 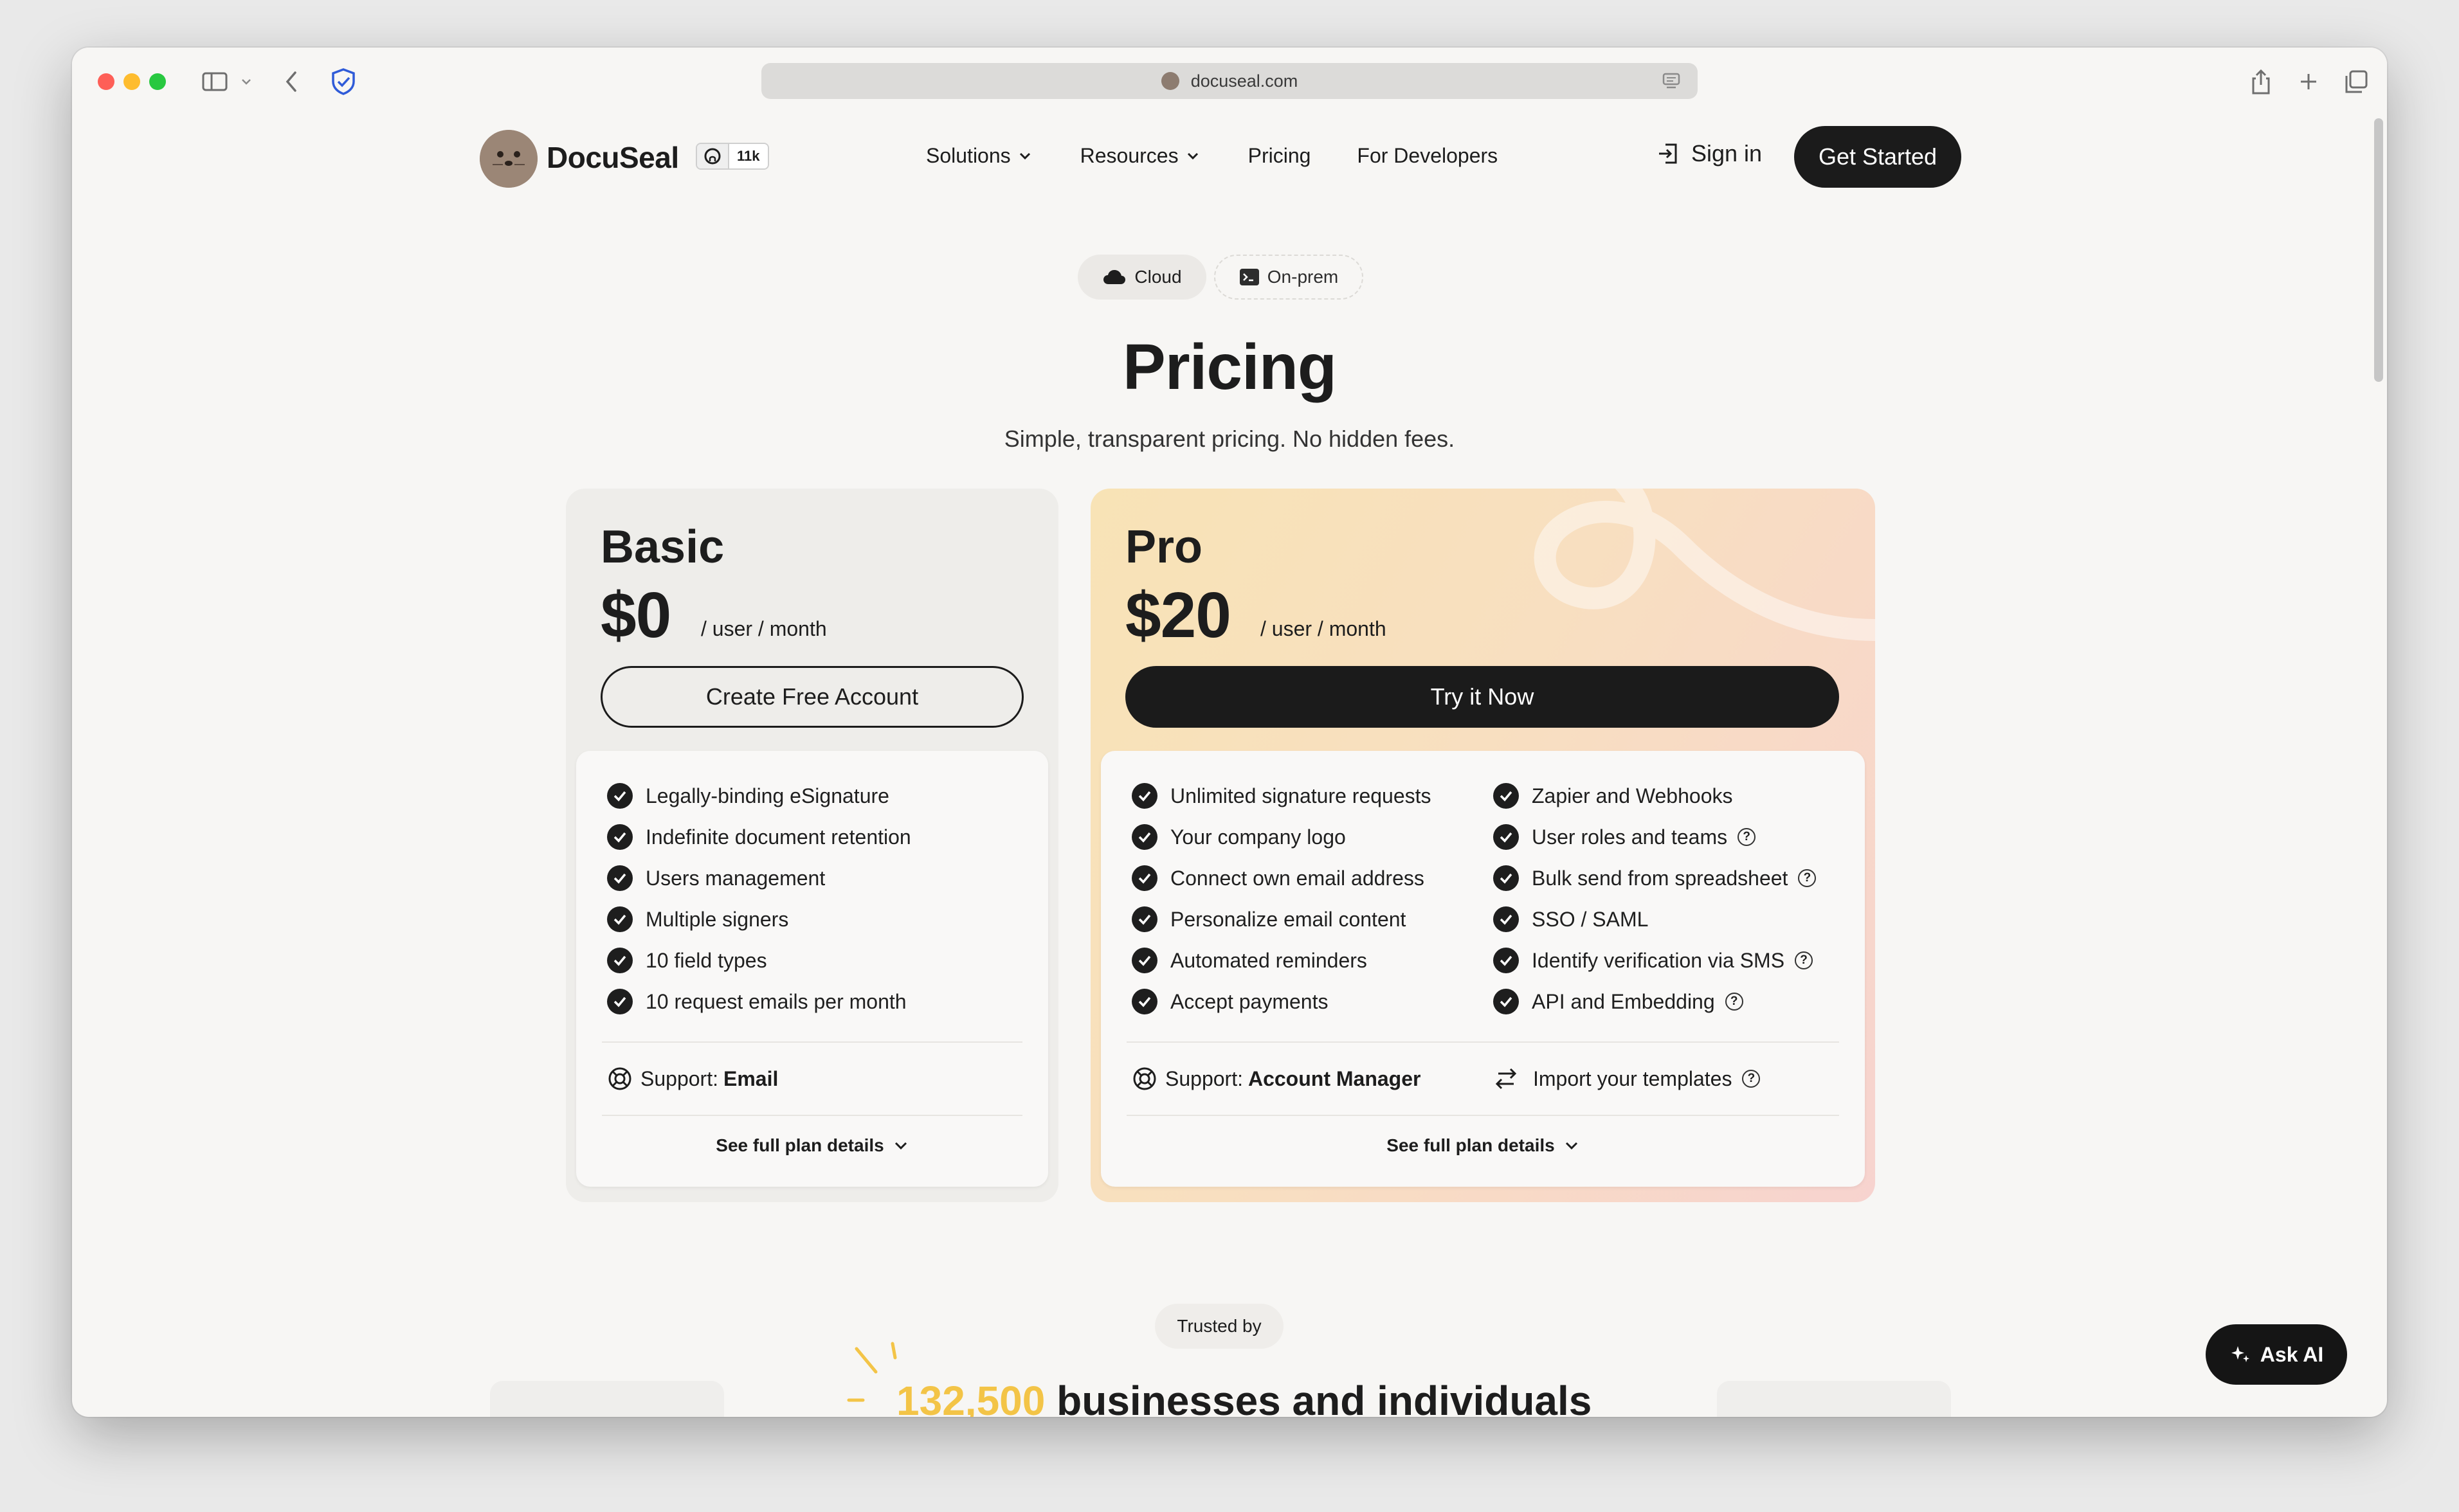 I want to click on import-templates-row: Import your templates ?, so click(x=1627, y=1079).